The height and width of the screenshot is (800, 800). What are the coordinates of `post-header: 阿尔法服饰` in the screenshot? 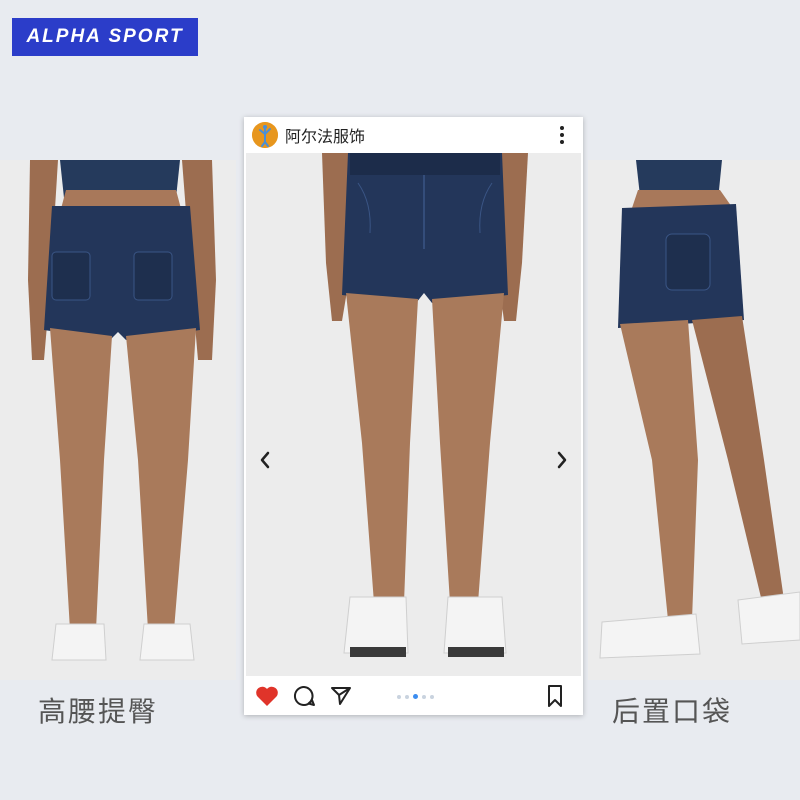 It's located at (413, 135).